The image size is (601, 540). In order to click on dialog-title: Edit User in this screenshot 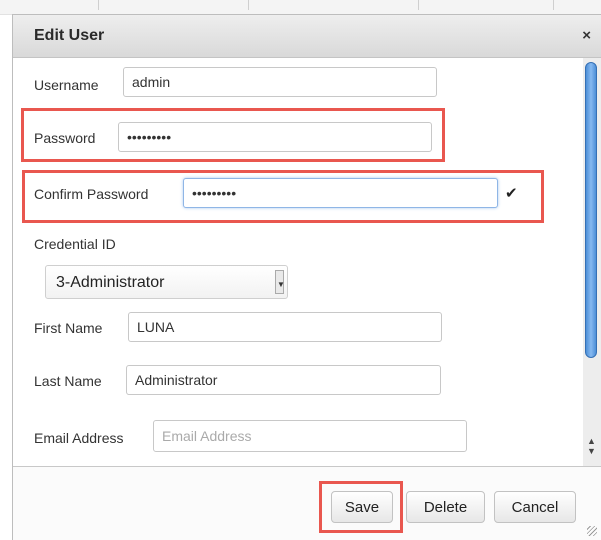, I will do `click(69, 35)`.